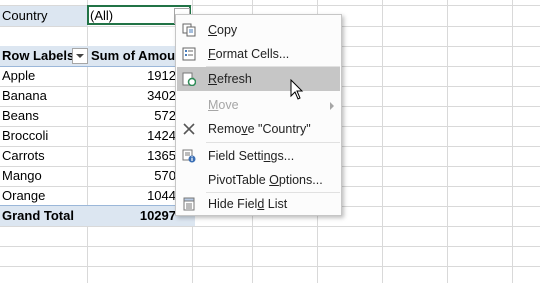 The image size is (540, 283). I want to click on row-label: Apple, so click(19, 75).